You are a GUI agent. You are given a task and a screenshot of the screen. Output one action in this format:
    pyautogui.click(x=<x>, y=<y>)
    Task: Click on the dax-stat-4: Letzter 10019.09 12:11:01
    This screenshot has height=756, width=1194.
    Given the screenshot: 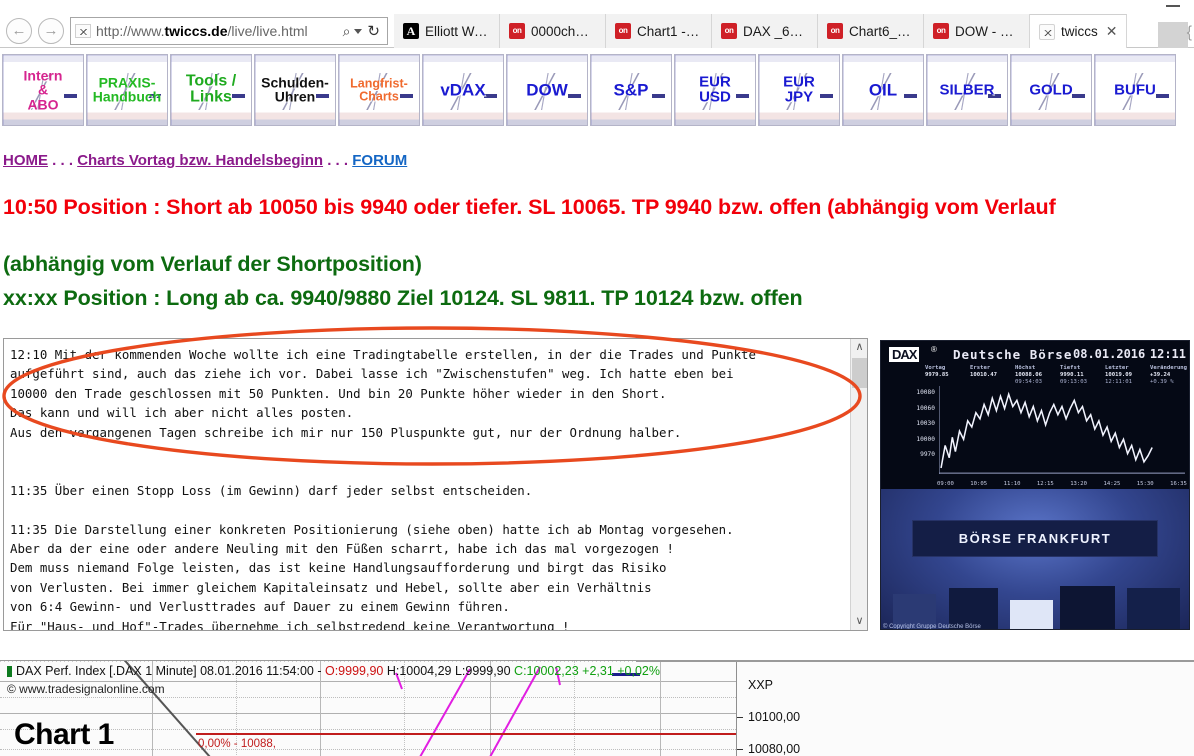 What is the action you would take?
    pyautogui.click(x=1123, y=375)
    